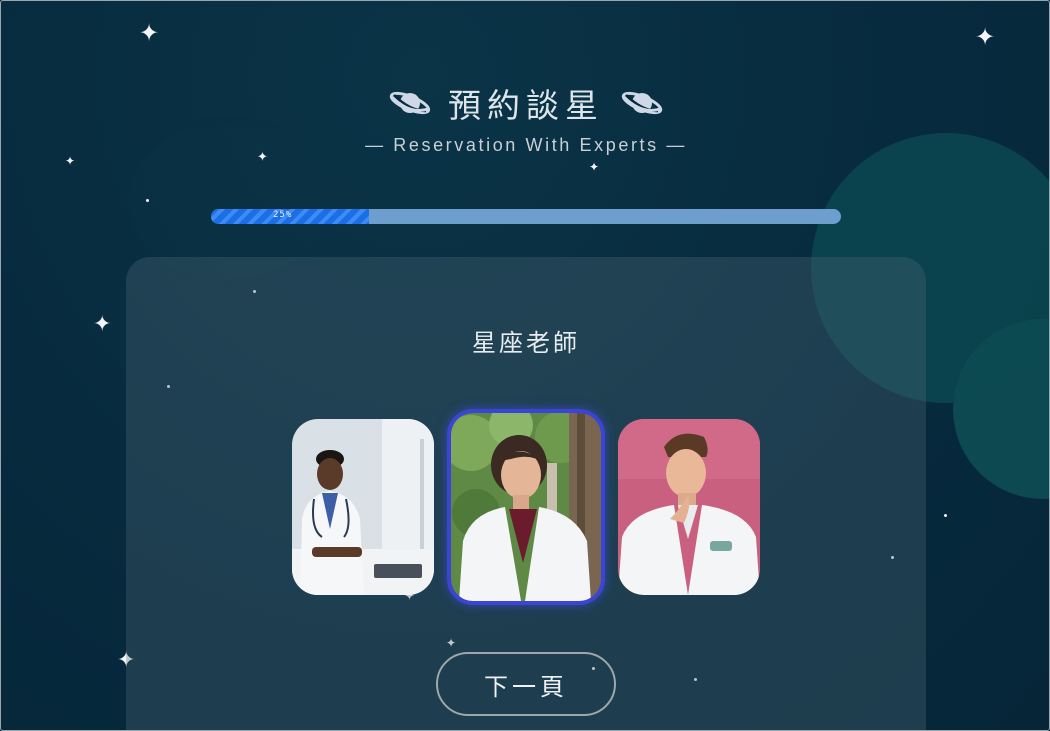 The width and height of the screenshot is (1050, 731). What do you see at coordinates (526, 145) in the screenshot?
I see `page-subtitle: — Reservation With Experts —` at bounding box center [526, 145].